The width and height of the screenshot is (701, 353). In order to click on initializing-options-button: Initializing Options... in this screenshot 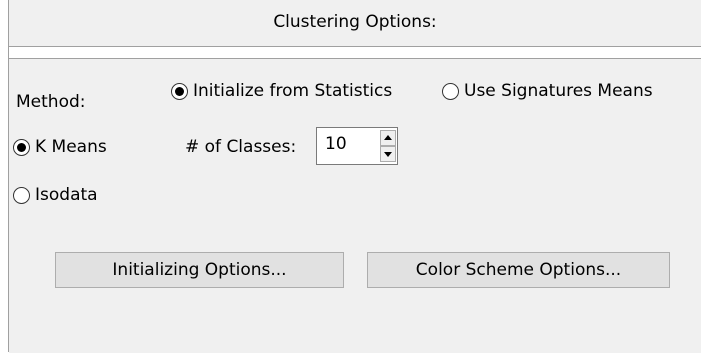, I will do `click(199, 270)`.